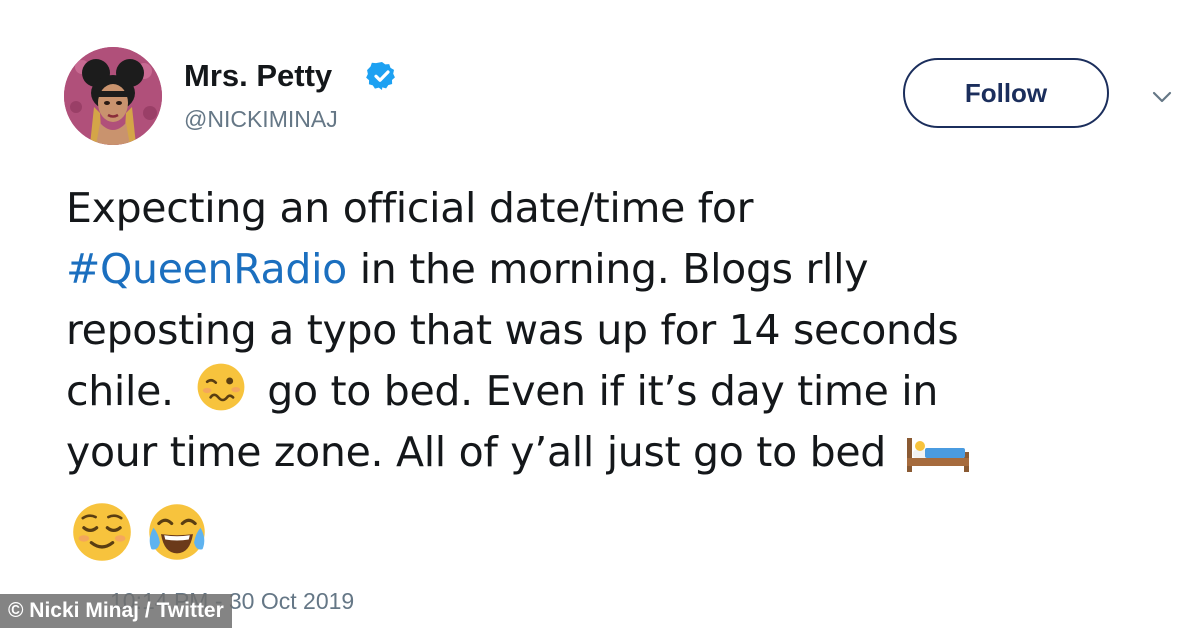 The width and height of the screenshot is (1200, 628). I want to click on user-handle: @NICKIMINAJ, so click(261, 119).